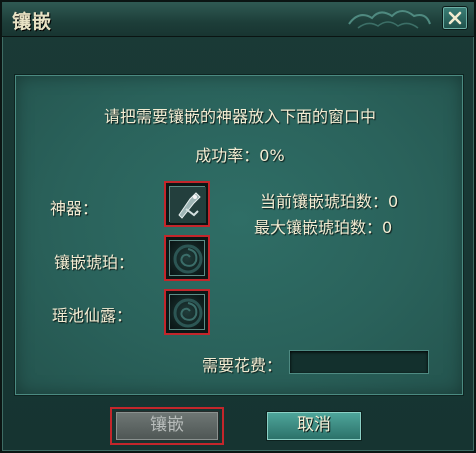  I want to click on inlay-button: 镶嵌, so click(167, 426).